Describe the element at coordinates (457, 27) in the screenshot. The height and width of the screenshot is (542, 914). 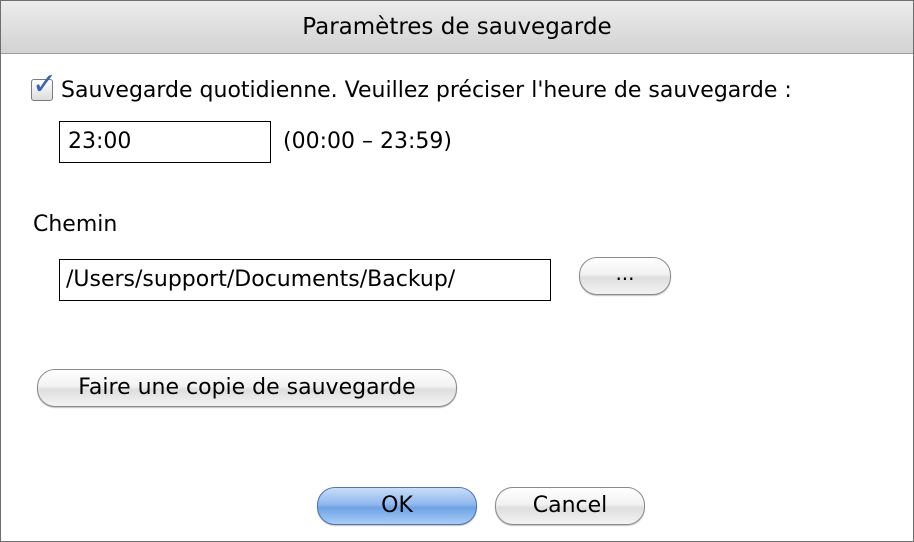
I see `dialog-title: Paramètres de sauvegarde` at that location.